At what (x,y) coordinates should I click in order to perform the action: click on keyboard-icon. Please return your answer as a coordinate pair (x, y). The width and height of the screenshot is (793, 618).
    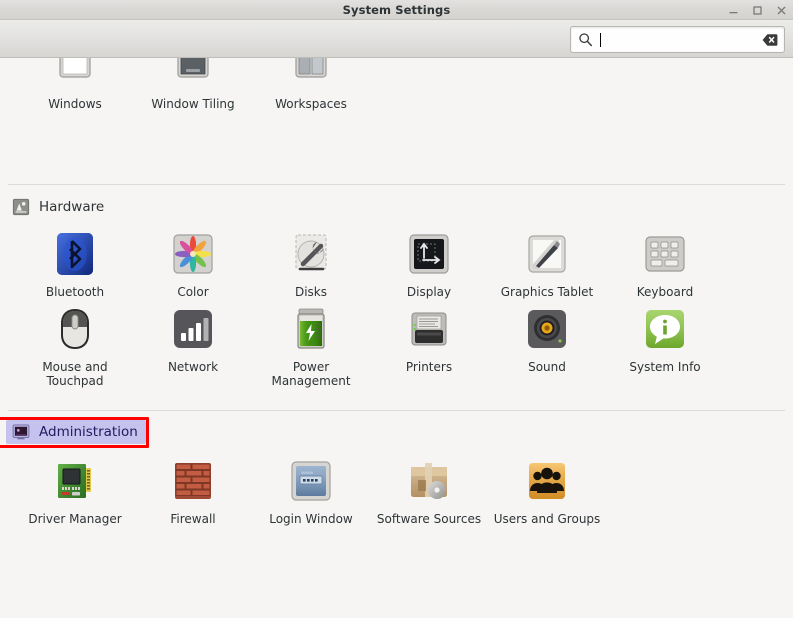
    Looking at the image, I should click on (665, 254).